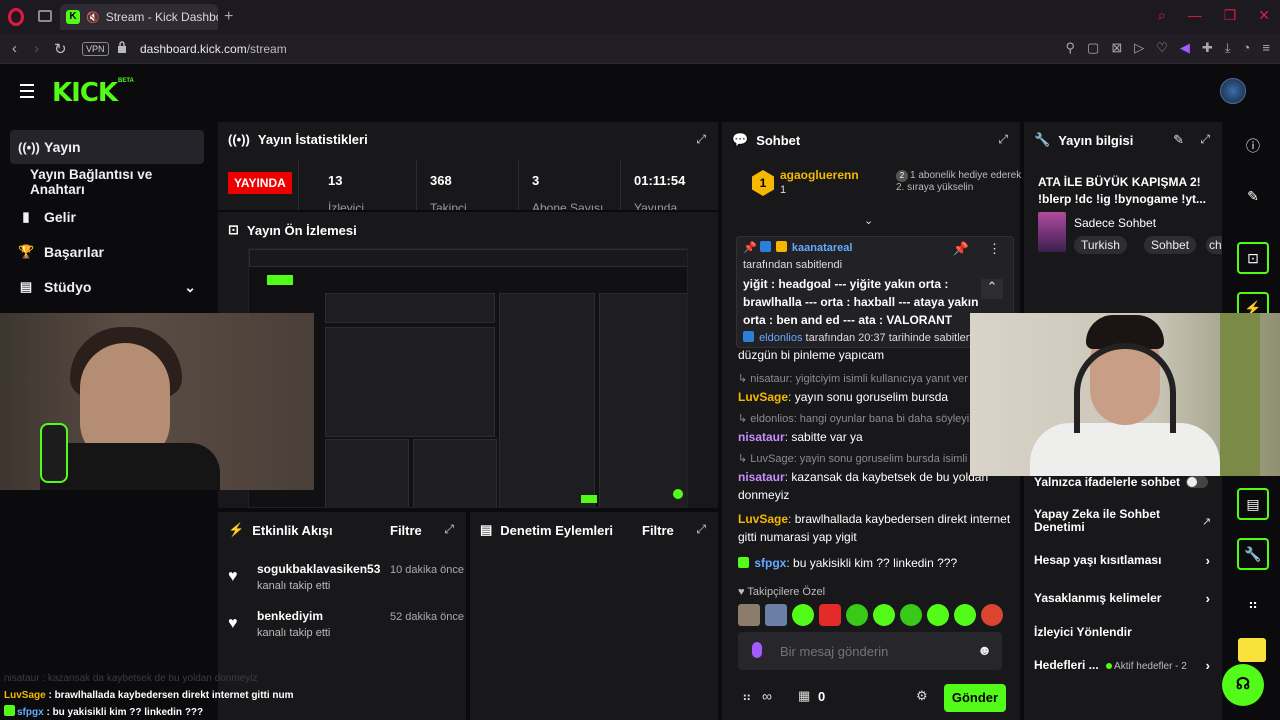  I want to click on ai-icon: ◀, so click(1185, 48).